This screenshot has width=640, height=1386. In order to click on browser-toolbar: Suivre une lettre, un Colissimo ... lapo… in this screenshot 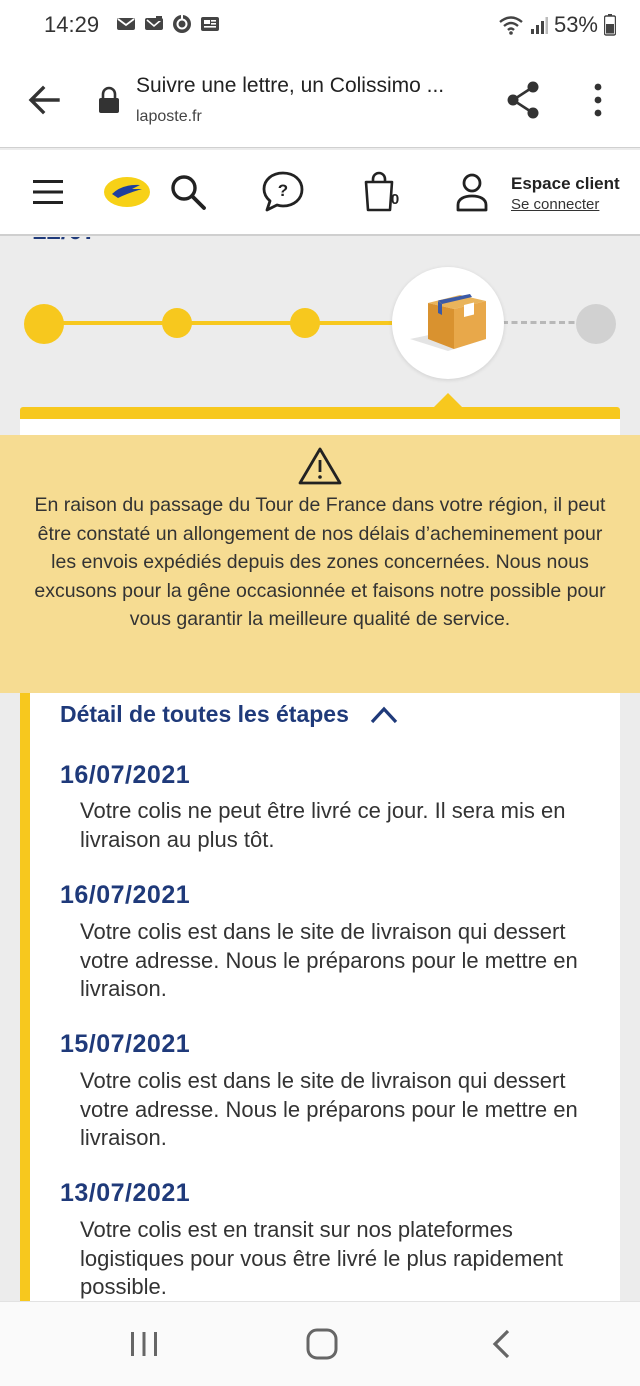, I will do `click(320, 100)`.